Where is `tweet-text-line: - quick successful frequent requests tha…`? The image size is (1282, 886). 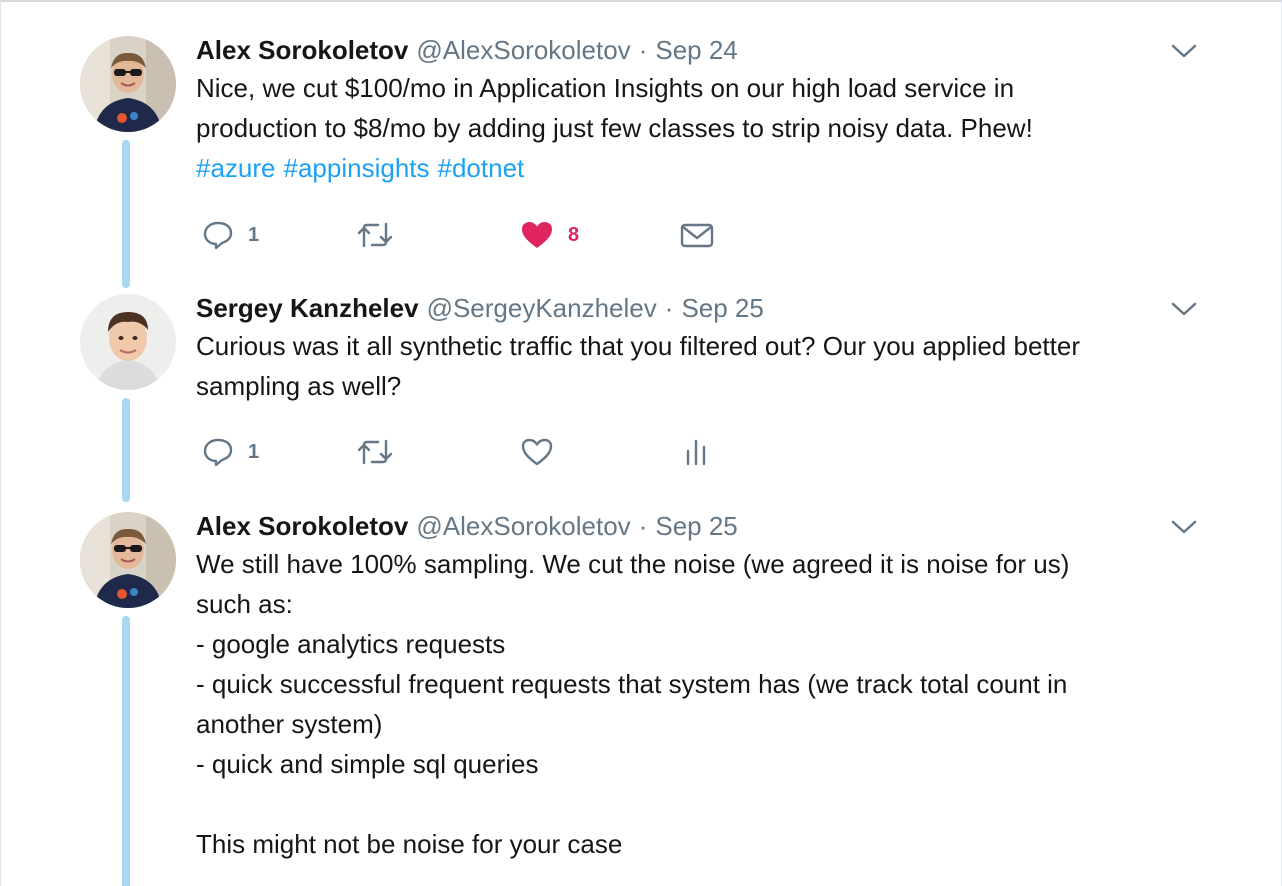 tweet-text-line: - quick successful frequent requests tha… is located at coordinates (632, 684).